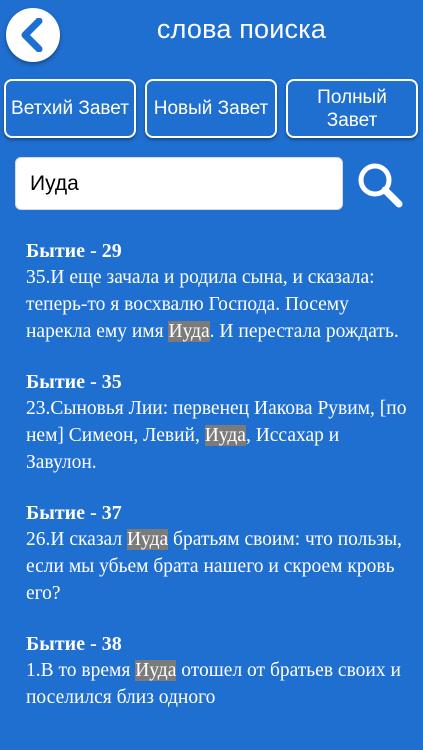 Image resolution: width=423 pixels, height=750 pixels. I want to click on result-title: Бытие - 29, so click(74, 251).